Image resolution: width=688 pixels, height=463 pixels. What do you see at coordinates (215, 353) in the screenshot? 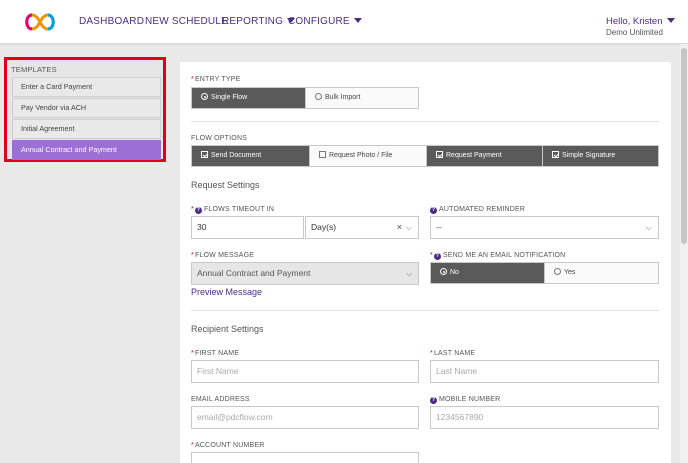
I see `first-name-label: *FIRST NAME` at bounding box center [215, 353].